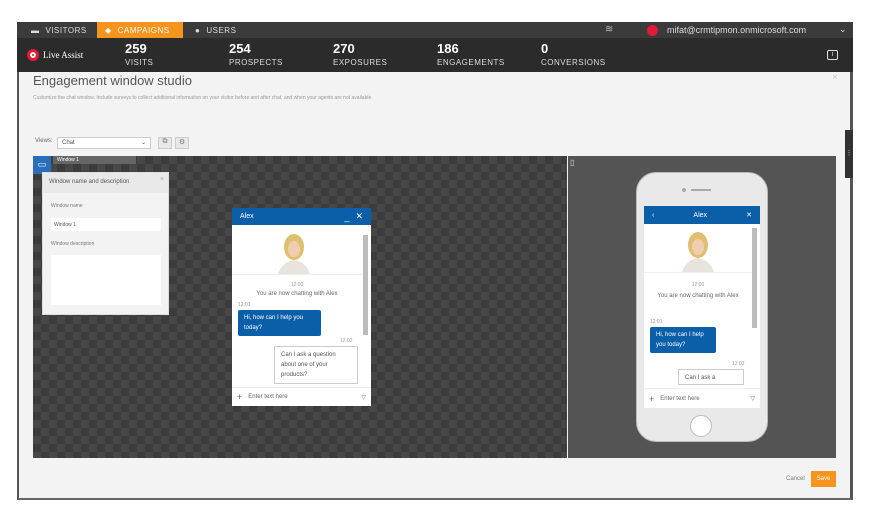 The height and width of the screenshot is (531, 878). I want to click on tab-visitors: ▬ VISITORS, so click(59, 30).